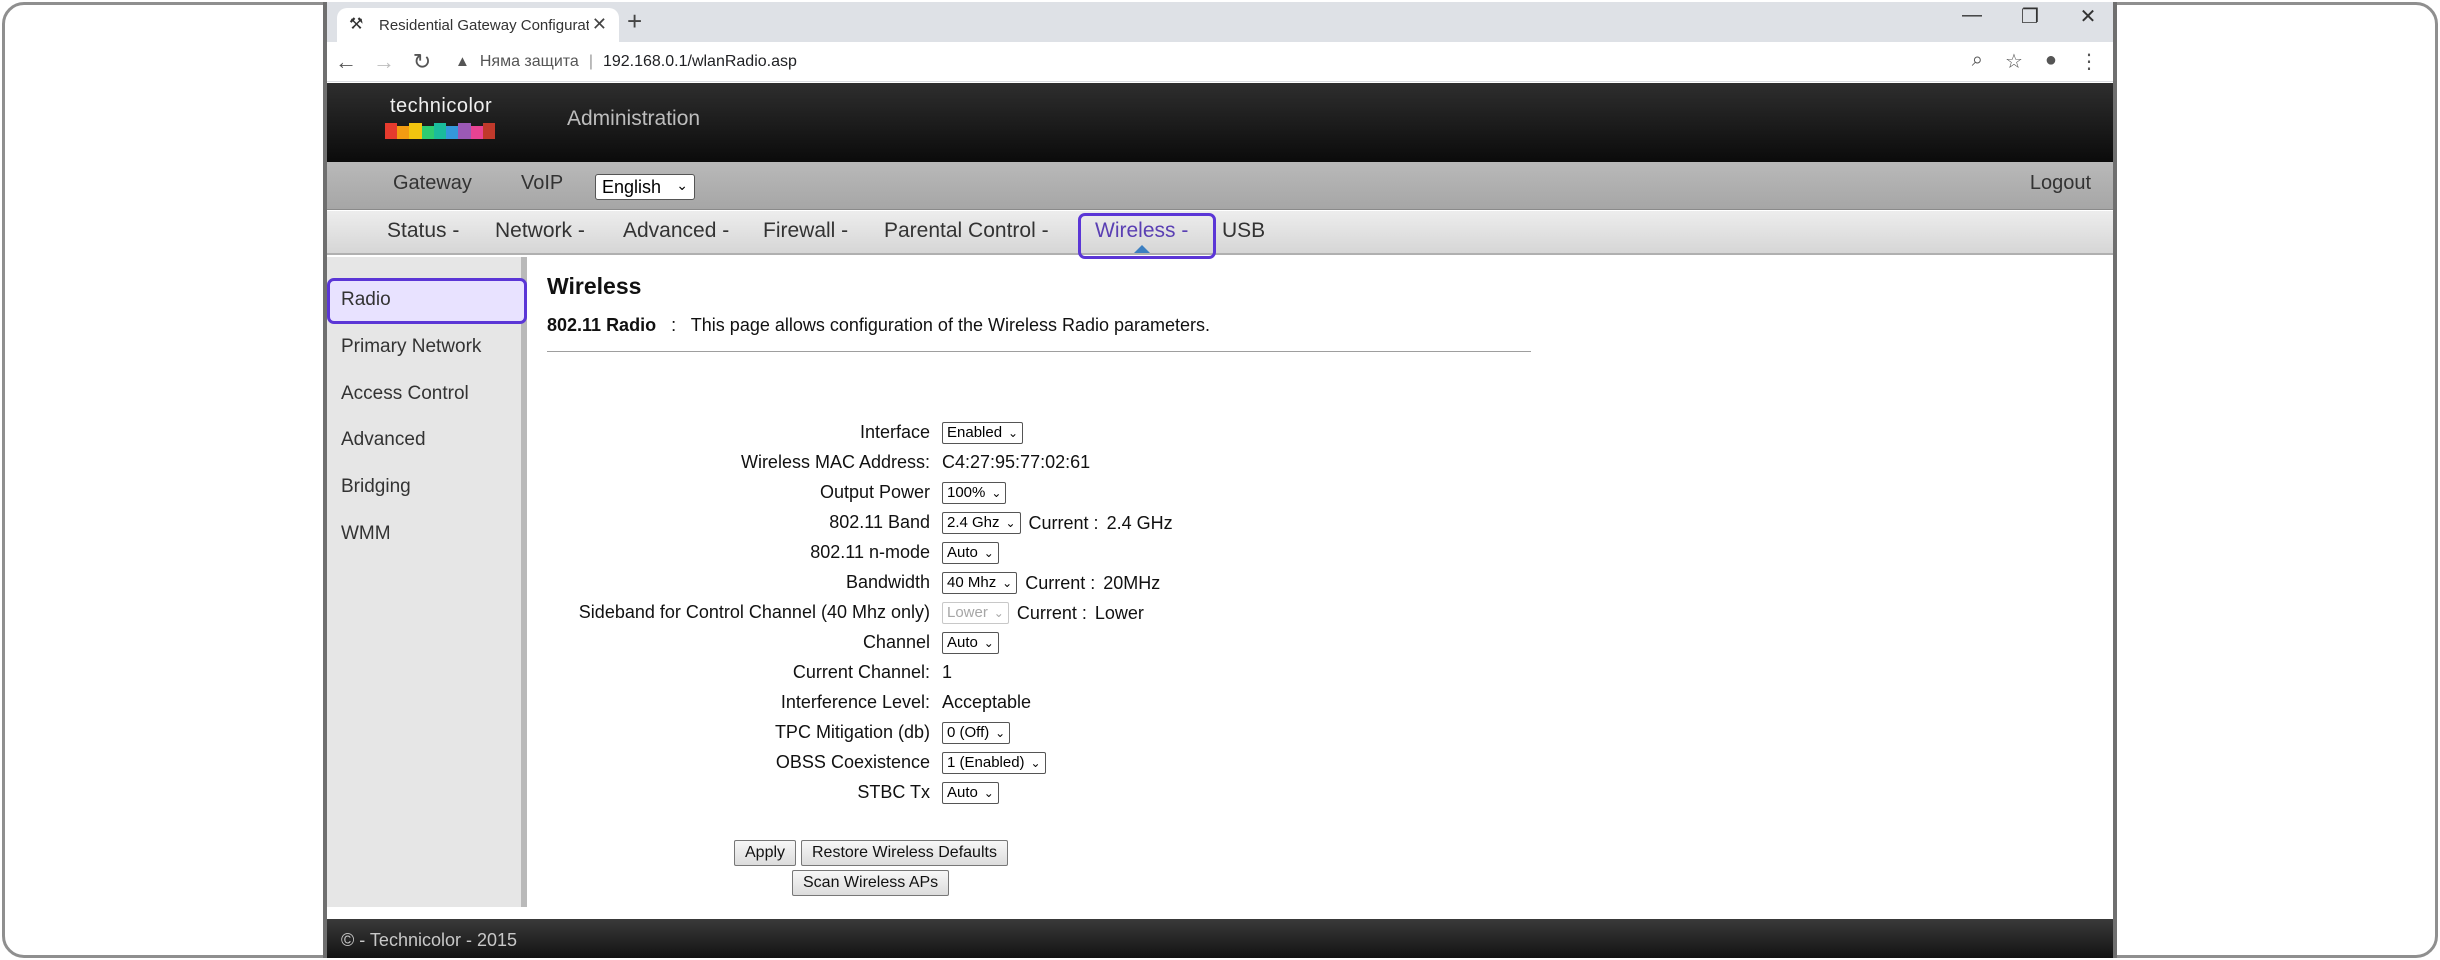  I want to click on footer: © - Technicolor - 2015, so click(1220, 938).